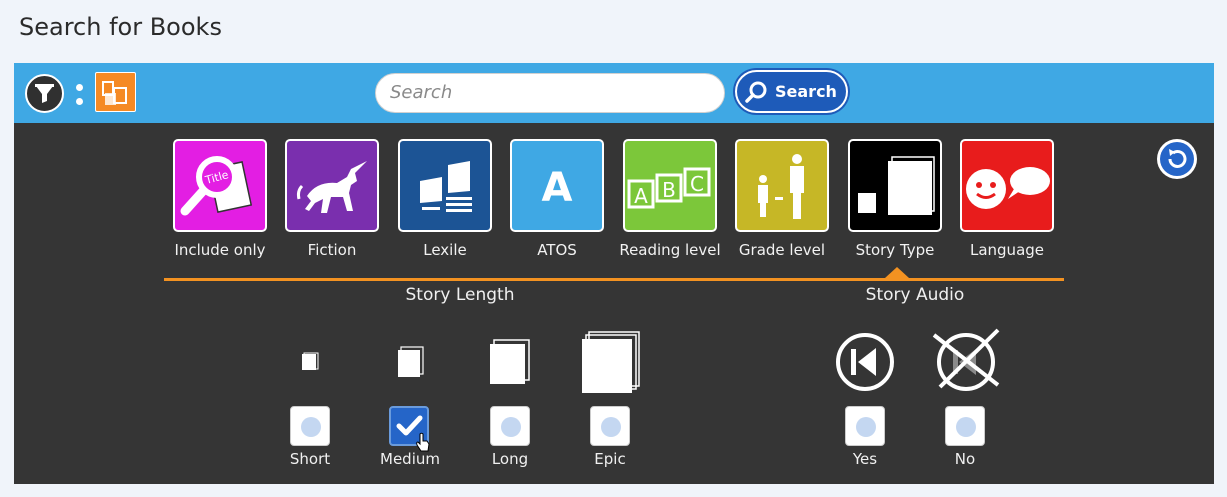  What do you see at coordinates (782, 185) in the screenshot?
I see `category-grade-level` at bounding box center [782, 185].